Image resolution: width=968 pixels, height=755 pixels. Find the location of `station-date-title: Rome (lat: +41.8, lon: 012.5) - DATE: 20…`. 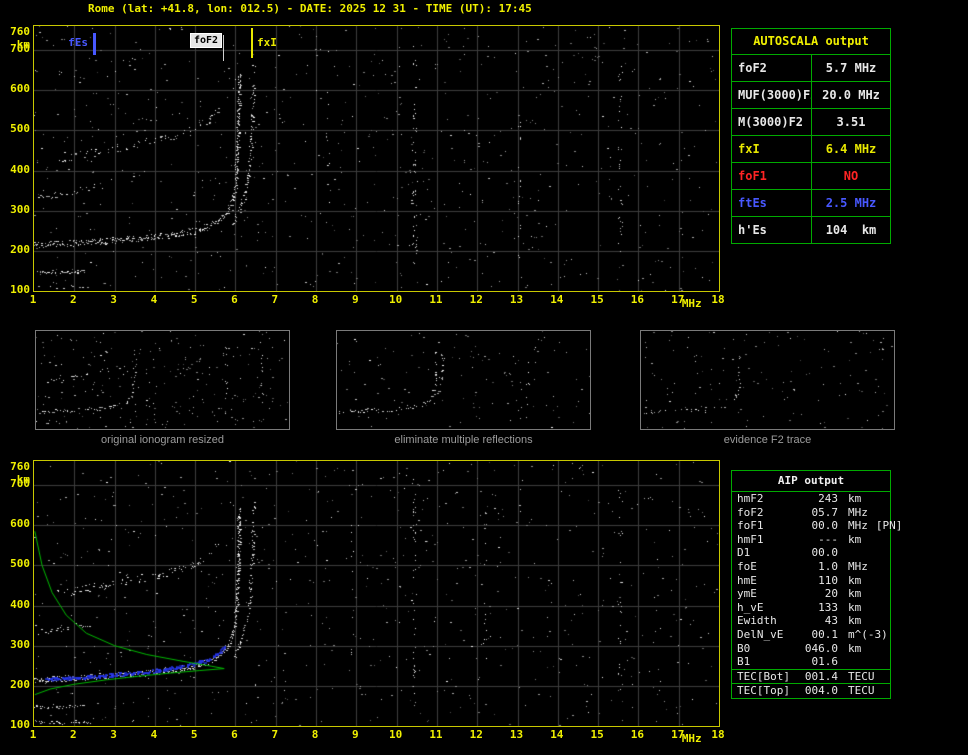

station-date-title: Rome (lat: +41.8, lon: 012.5) - DATE: 20… is located at coordinates (310, 8).